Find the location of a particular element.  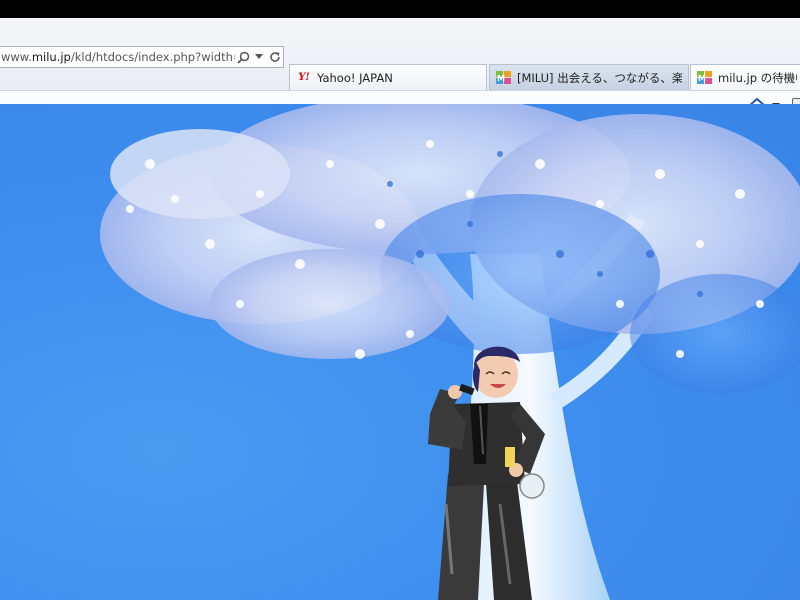

refresh-icon is located at coordinates (275, 57).